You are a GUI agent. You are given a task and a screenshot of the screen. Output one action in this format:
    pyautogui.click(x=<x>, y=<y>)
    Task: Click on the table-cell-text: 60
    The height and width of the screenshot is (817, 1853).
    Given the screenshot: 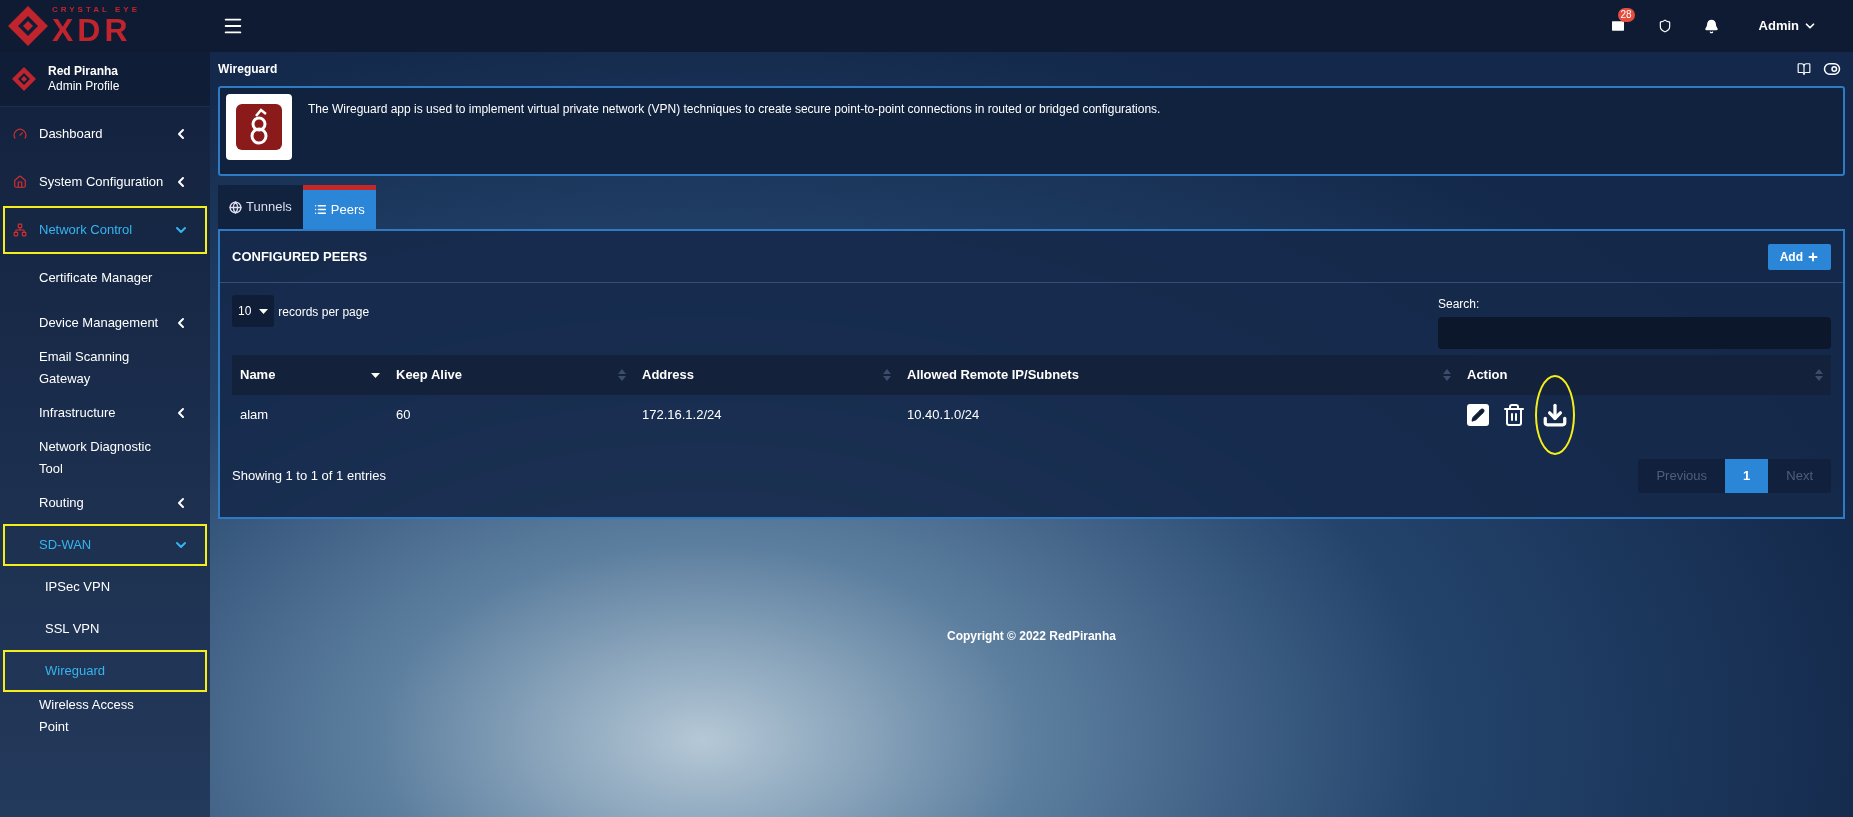 What is the action you would take?
    pyautogui.click(x=403, y=415)
    